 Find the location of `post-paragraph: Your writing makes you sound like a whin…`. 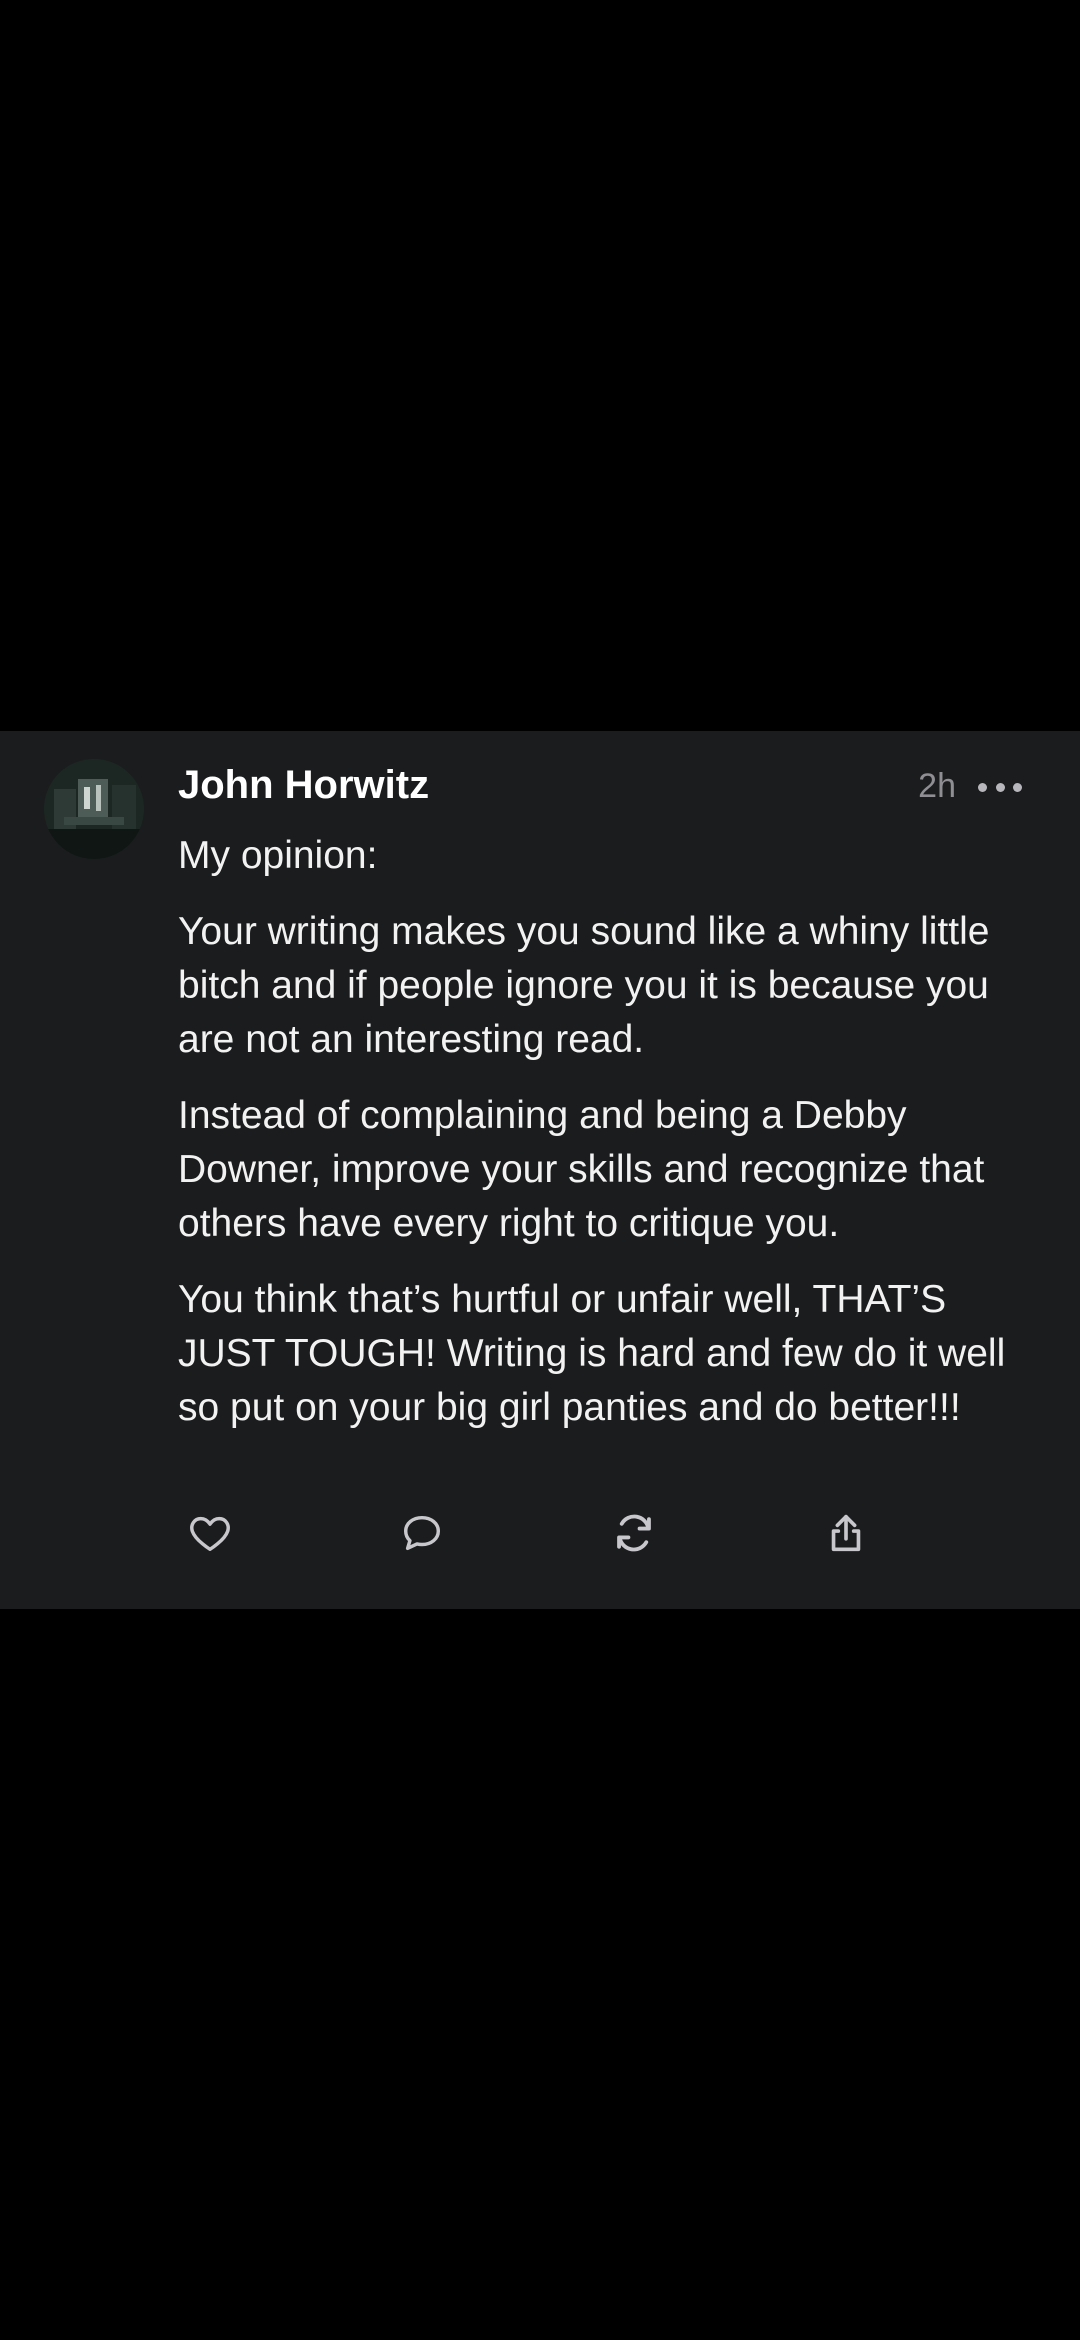

post-paragraph: Your writing makes you sound like a whin… is located at coordinates (584, 985).